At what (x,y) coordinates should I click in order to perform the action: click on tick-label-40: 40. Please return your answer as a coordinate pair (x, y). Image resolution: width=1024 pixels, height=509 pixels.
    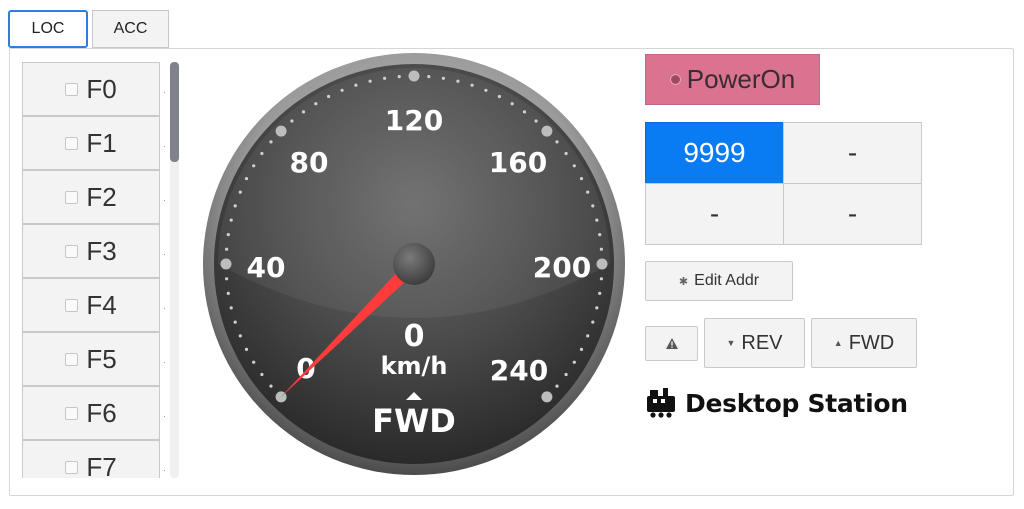
    Looking at the image, I should click on (266, 267).